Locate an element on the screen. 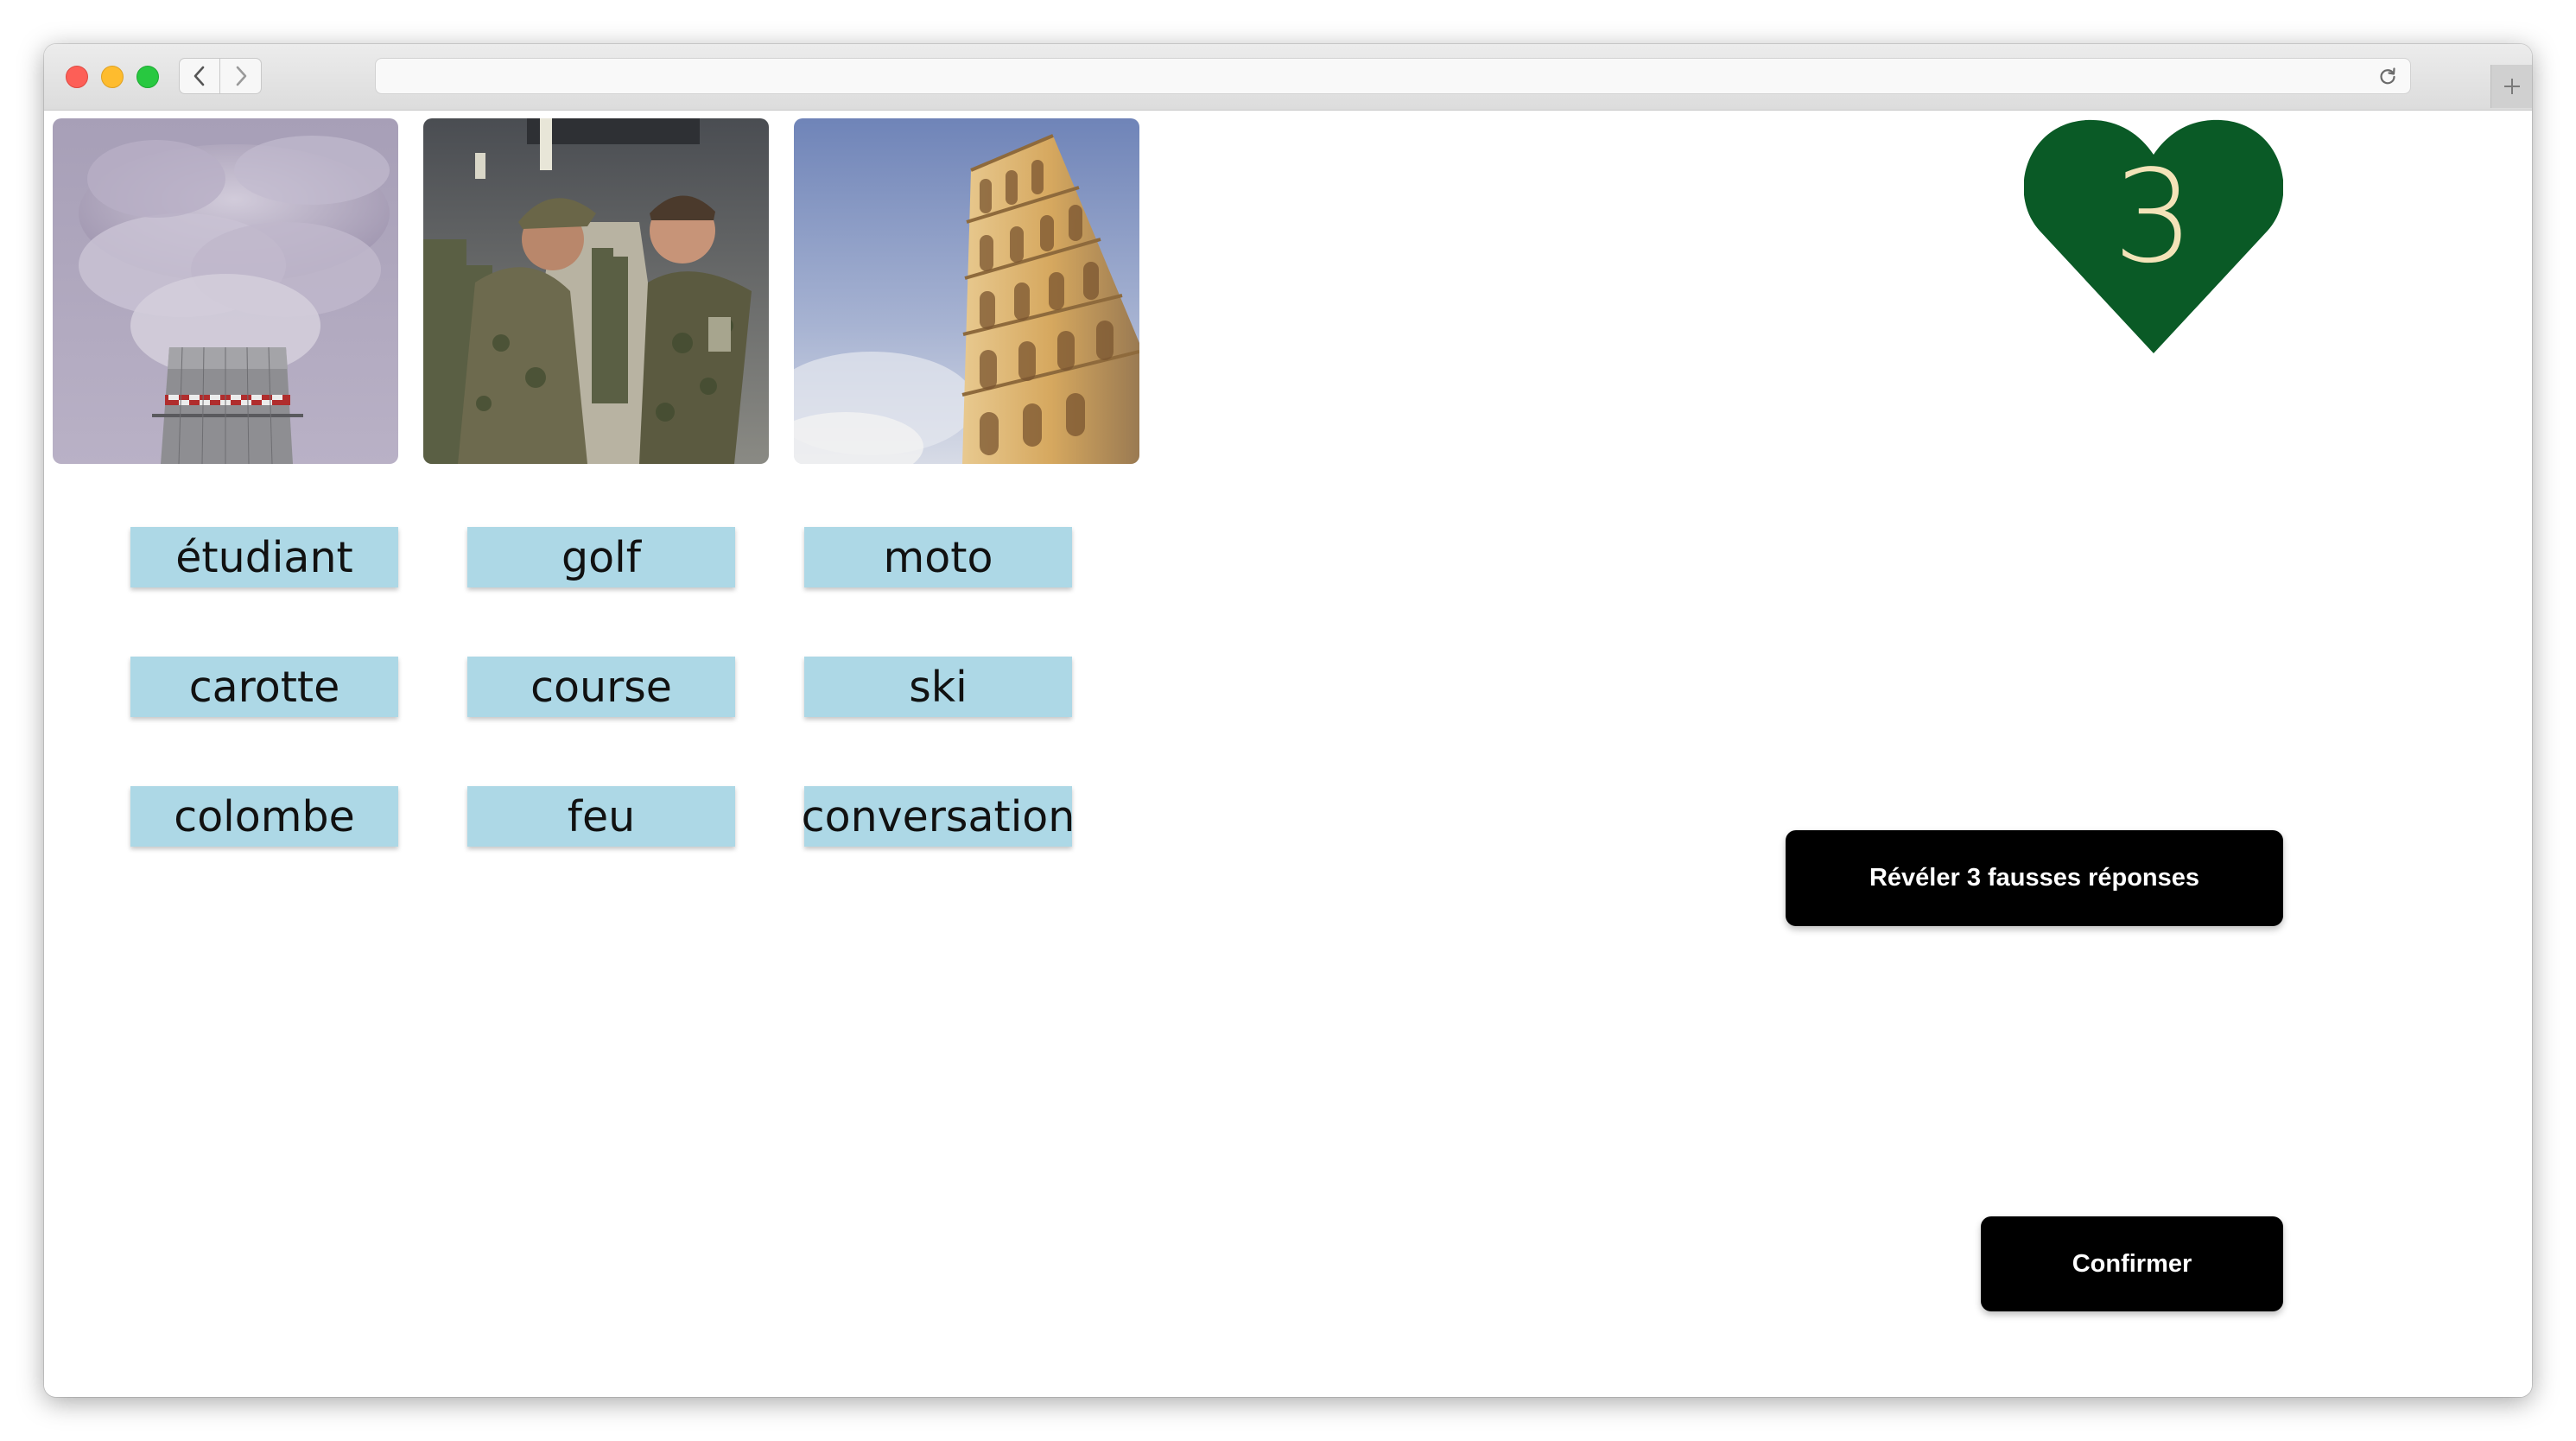 The image size is (2576, 1441). word-tile: golf is located at coordinates (601, 557).